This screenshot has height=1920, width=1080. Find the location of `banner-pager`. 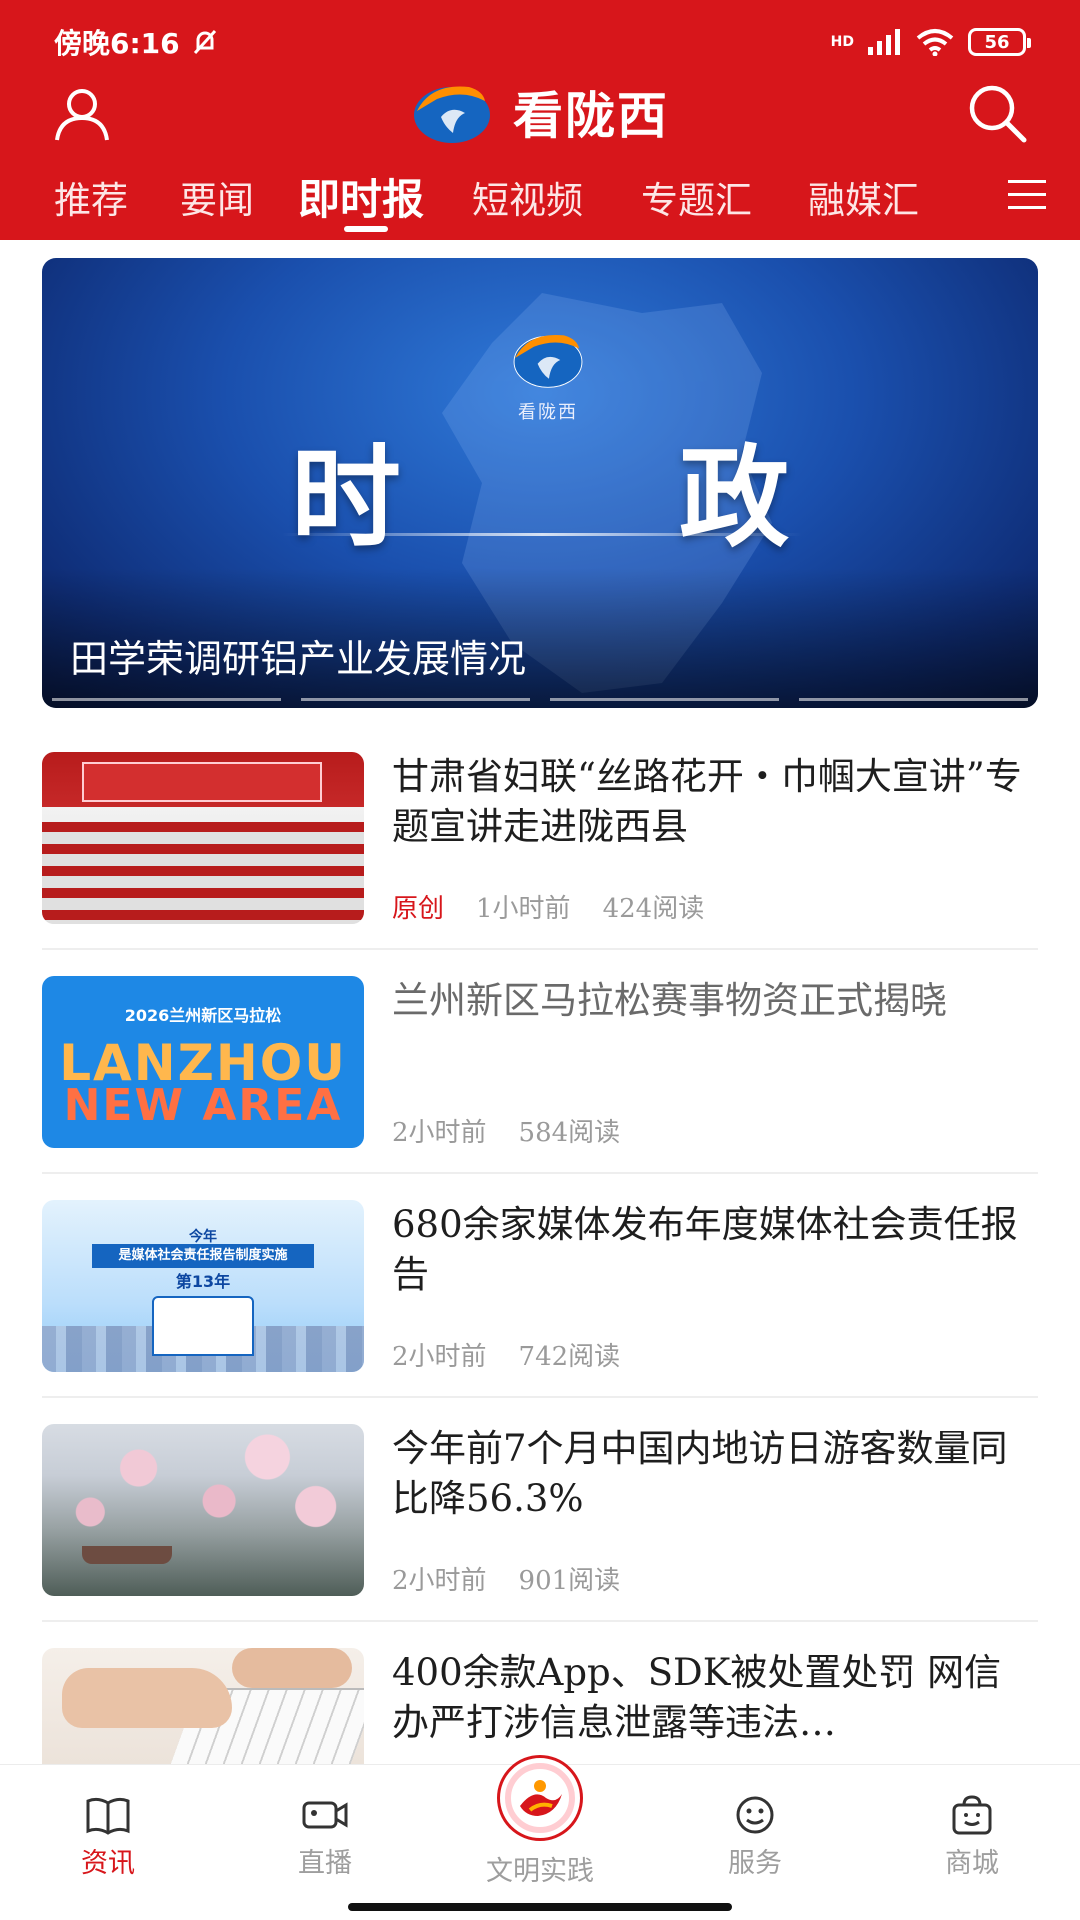

banner-pager is located at coordinates (540, 699).